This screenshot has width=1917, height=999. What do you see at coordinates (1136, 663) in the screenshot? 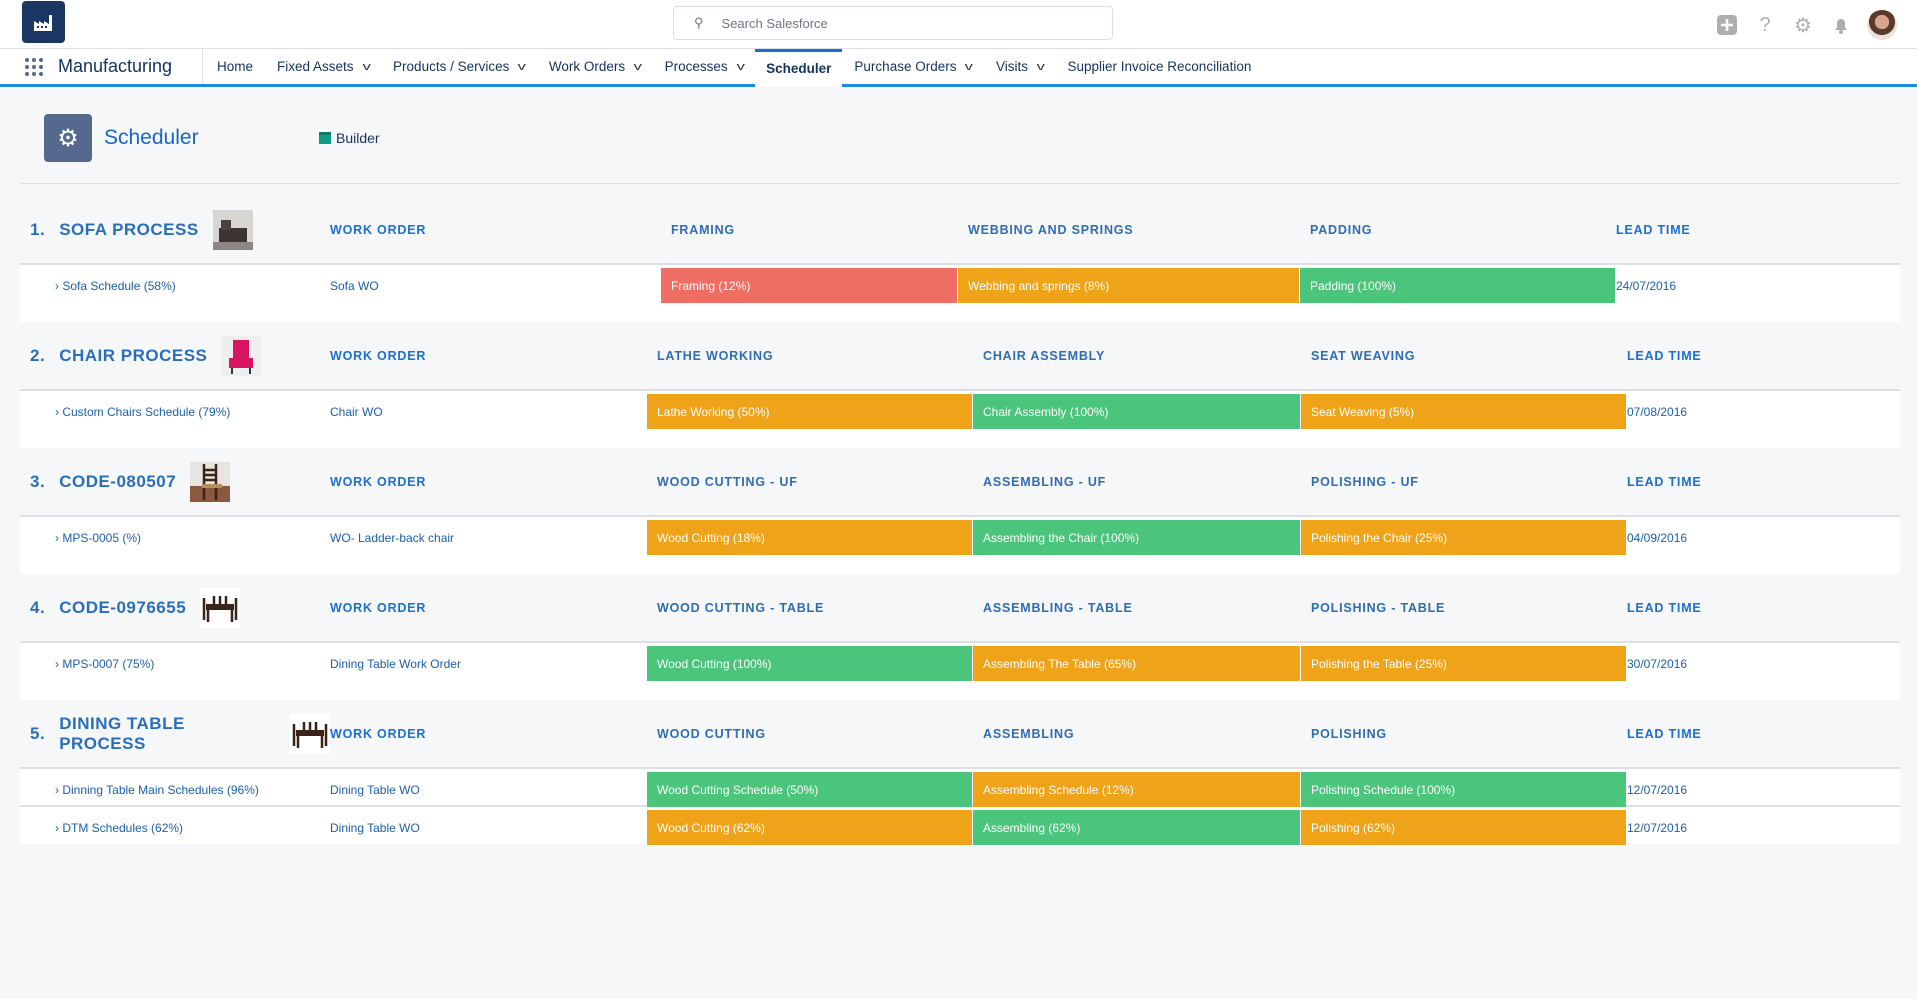
I see `stage-progress-bar: Assembling The Table (65%)` at bounding box center [1136, 663].